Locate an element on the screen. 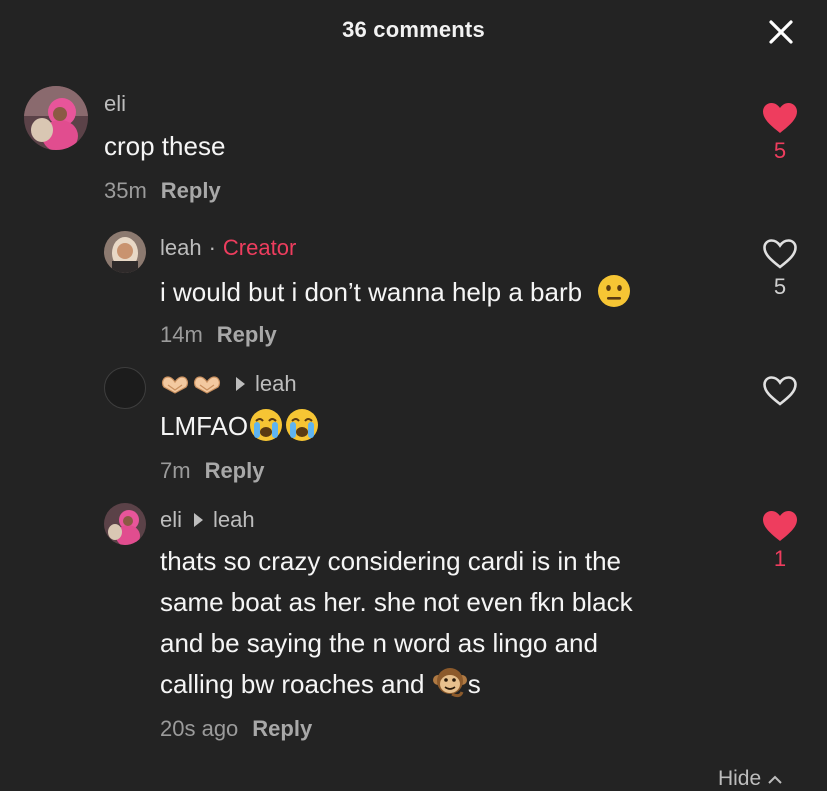 The width and height of the screenshot is (827, 791). comment-meta: 20s ago Reply is located at coordinates (236, 729).